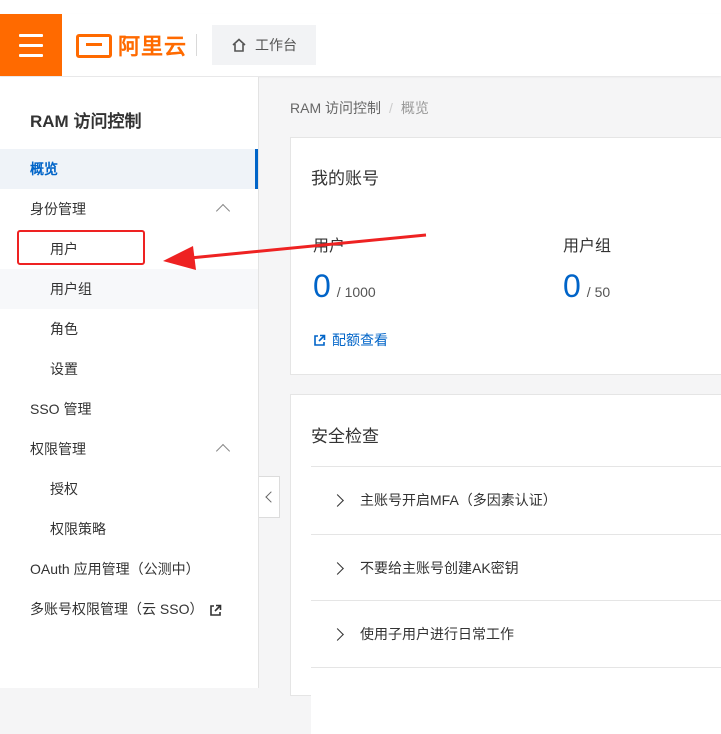 The height and width of the screenshot is (734, 721). What do you see at coordinates (276, 45) in the screenshot?
I see `workbench-label: 工作台` at bounding box center [276, 45].